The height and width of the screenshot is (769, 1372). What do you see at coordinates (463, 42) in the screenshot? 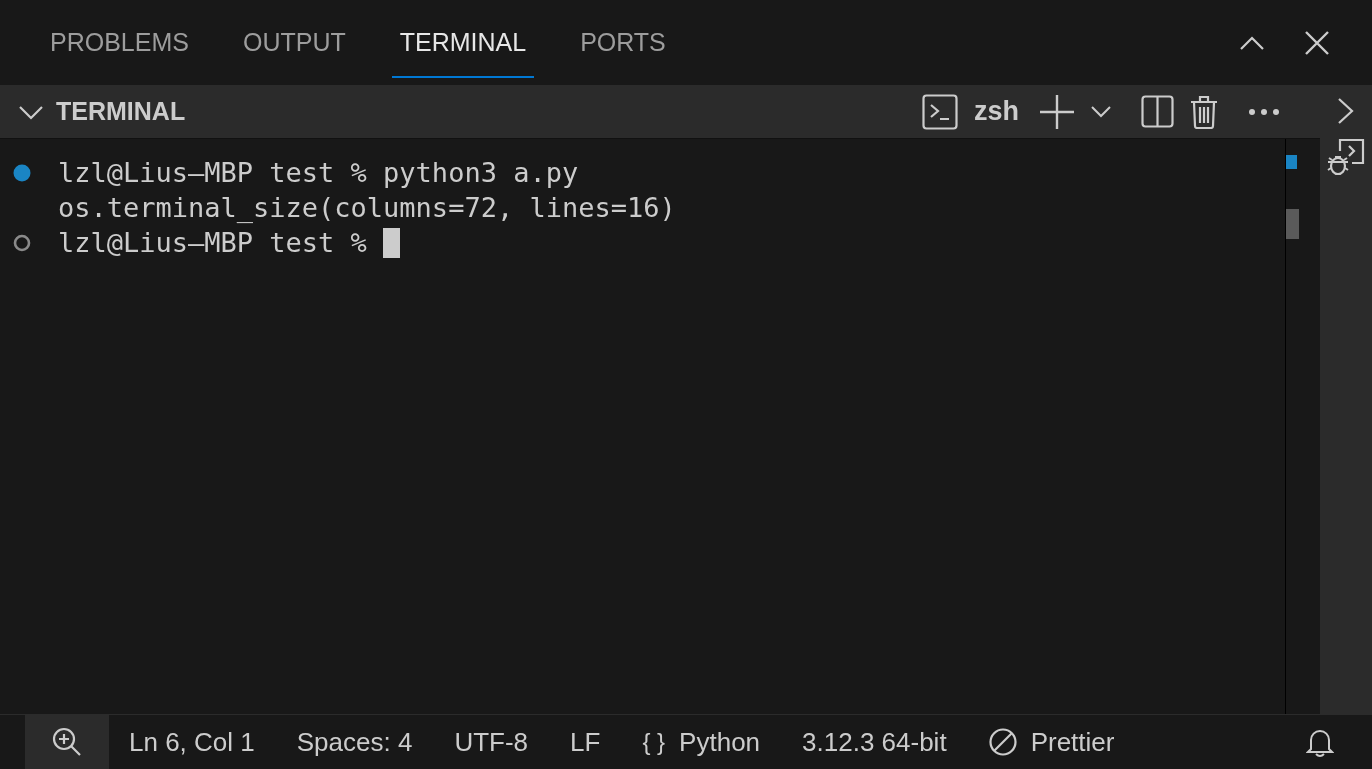
I see `panel-tab: TERMINAL` at bounding box center [463, 42].